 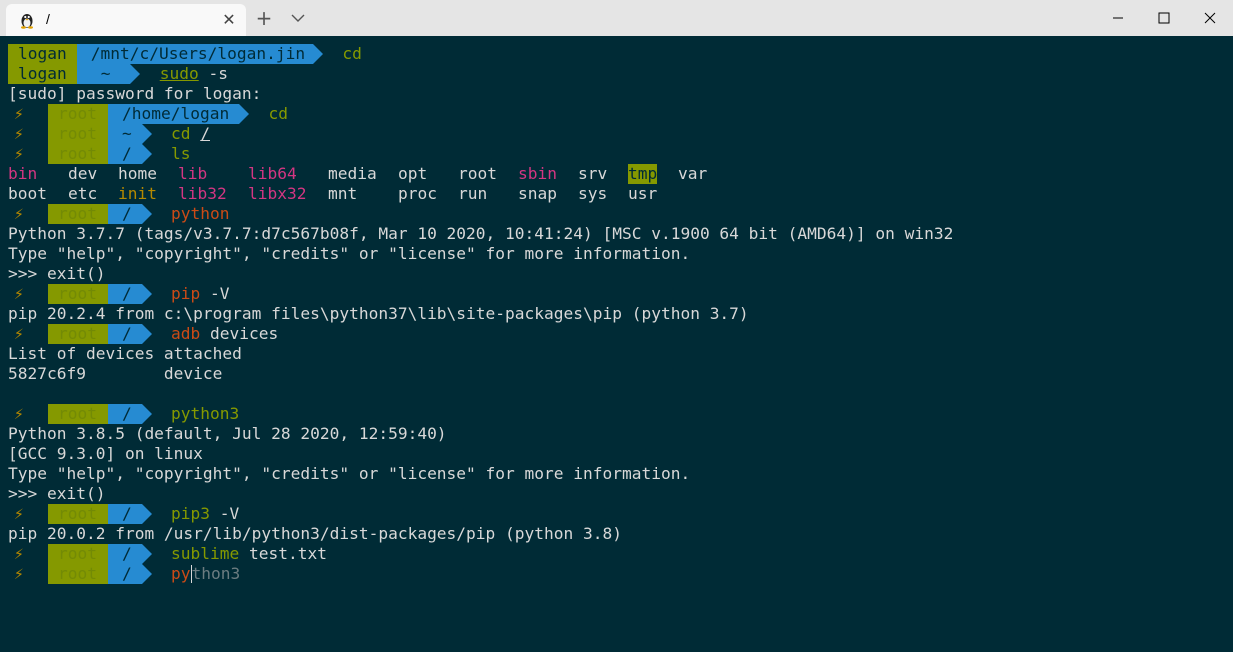 What do you see at coordinates (179, 114) in the screenshot?
I see `prompt-path: /home/logan` at bounding box center [179, 114].